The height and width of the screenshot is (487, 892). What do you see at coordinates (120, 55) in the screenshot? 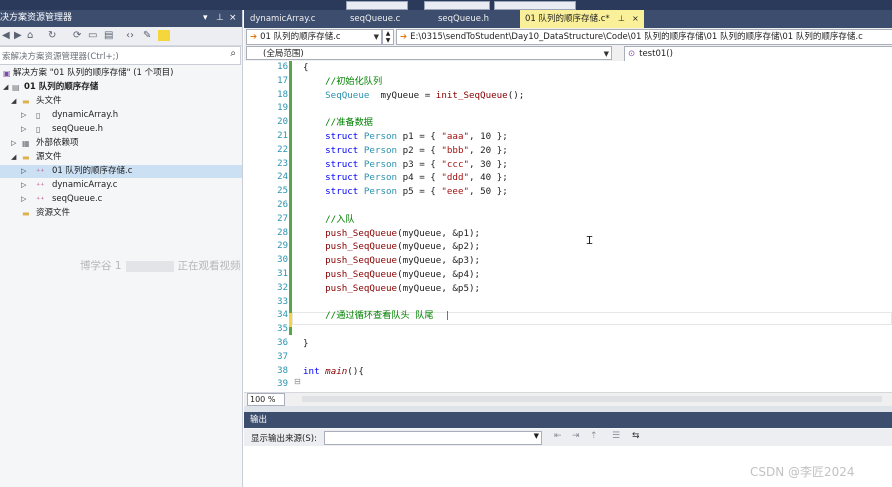
I see `solution-search-box: 索解决方案资源管理器(Ctrl+;) ⌕` at bounding box center [120, 55].